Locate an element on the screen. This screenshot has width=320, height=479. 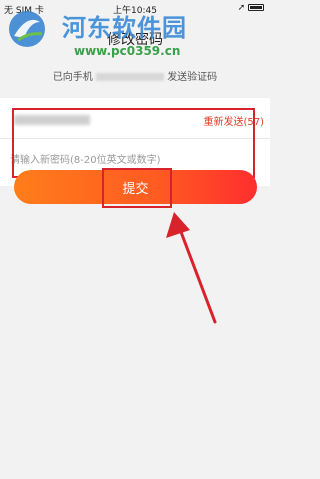
pointer-arrow-icon is located at coordinates (191, 268).